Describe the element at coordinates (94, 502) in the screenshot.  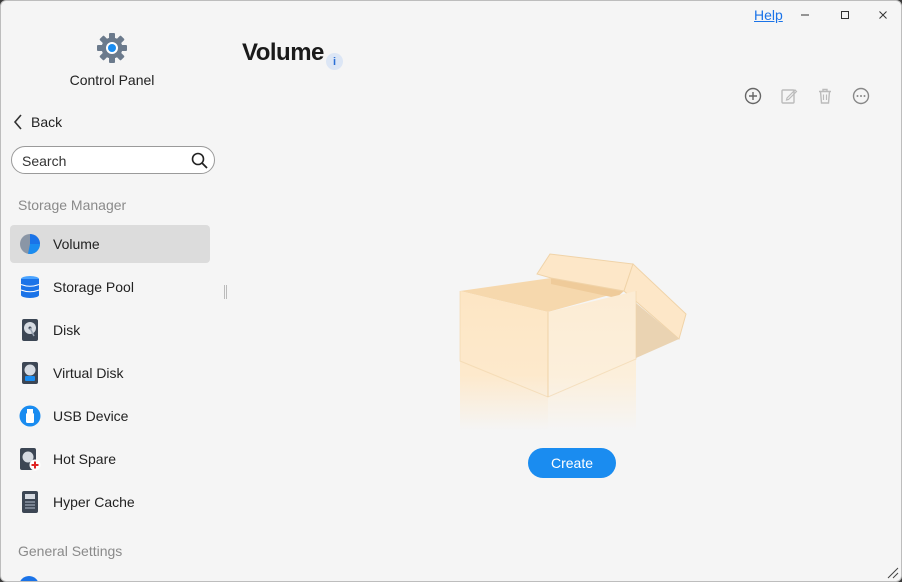
I see `sidebar-item-label: Hyper Cache` at that location.